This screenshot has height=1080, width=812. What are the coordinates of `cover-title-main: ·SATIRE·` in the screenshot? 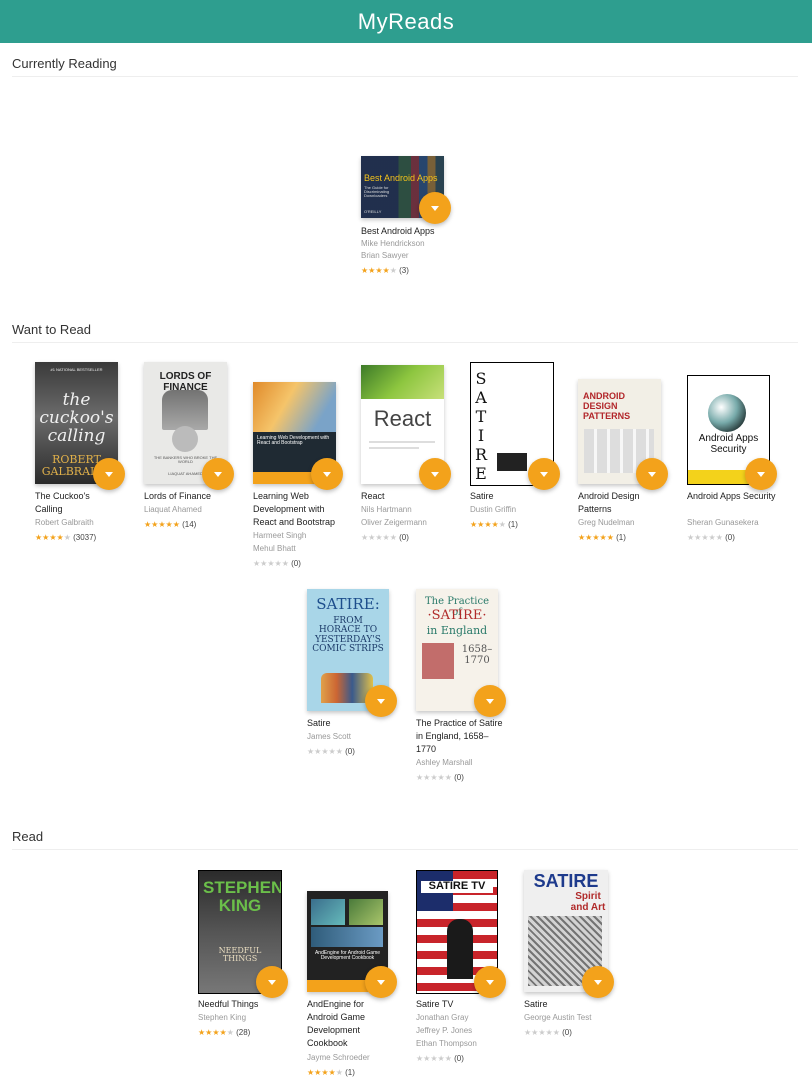 It's located at (457, 615).